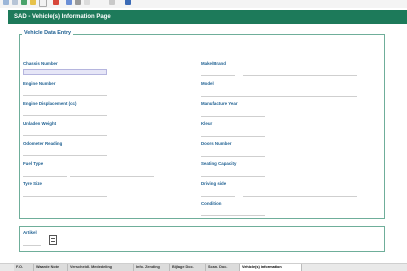 This screenshot has width=407, height=271. Describe the element at coordinates (33, 2) in the screenshot. I see `refresh-icon` at that location.